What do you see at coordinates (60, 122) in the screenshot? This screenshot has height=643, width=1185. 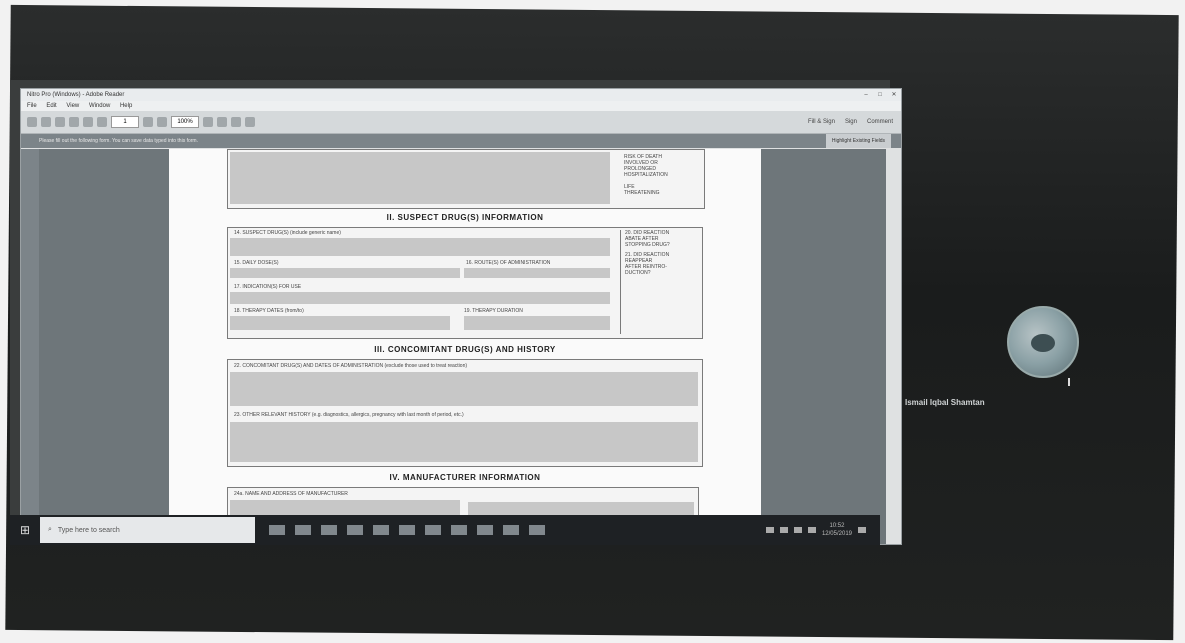 I see `print-icon` at bounding box center [60, 122].